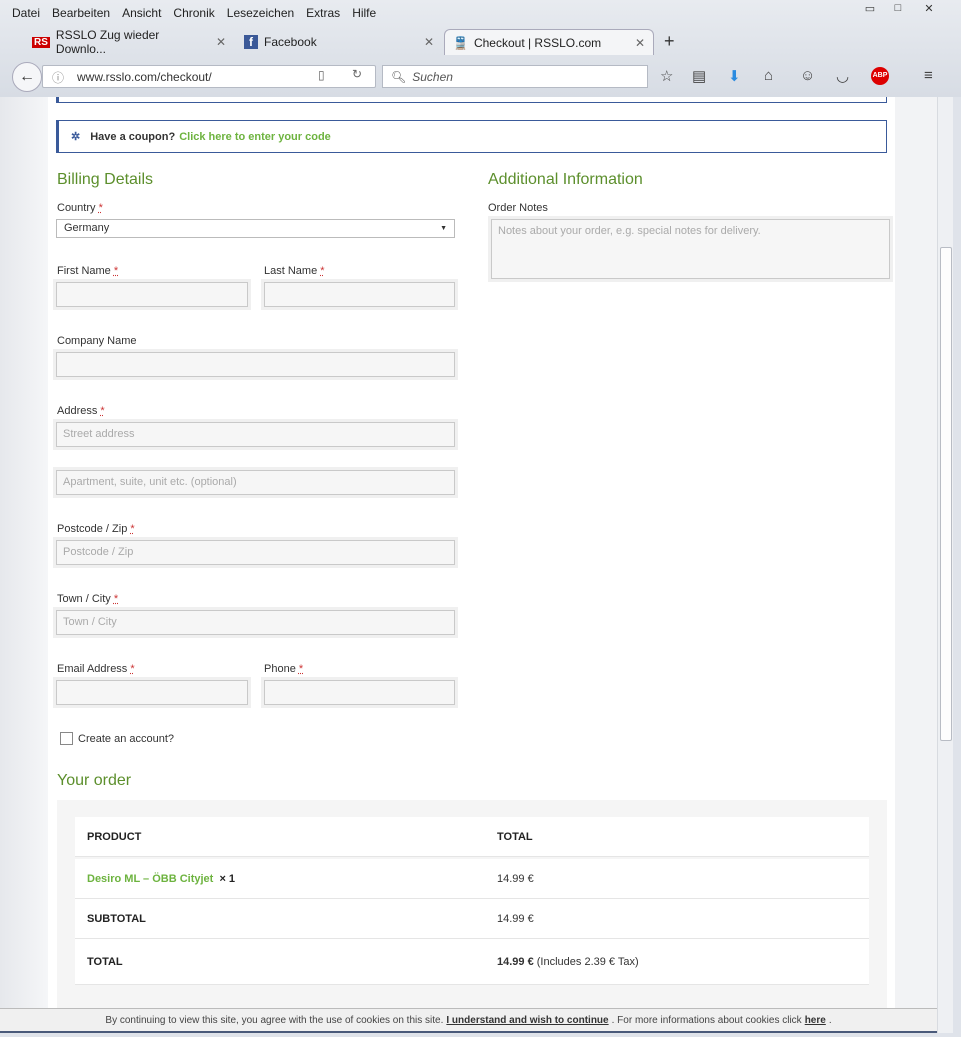 Image resolution: width=961 pixels, height=1037 pixels. I want to click on email-label: Email Address, so click(92, 669).